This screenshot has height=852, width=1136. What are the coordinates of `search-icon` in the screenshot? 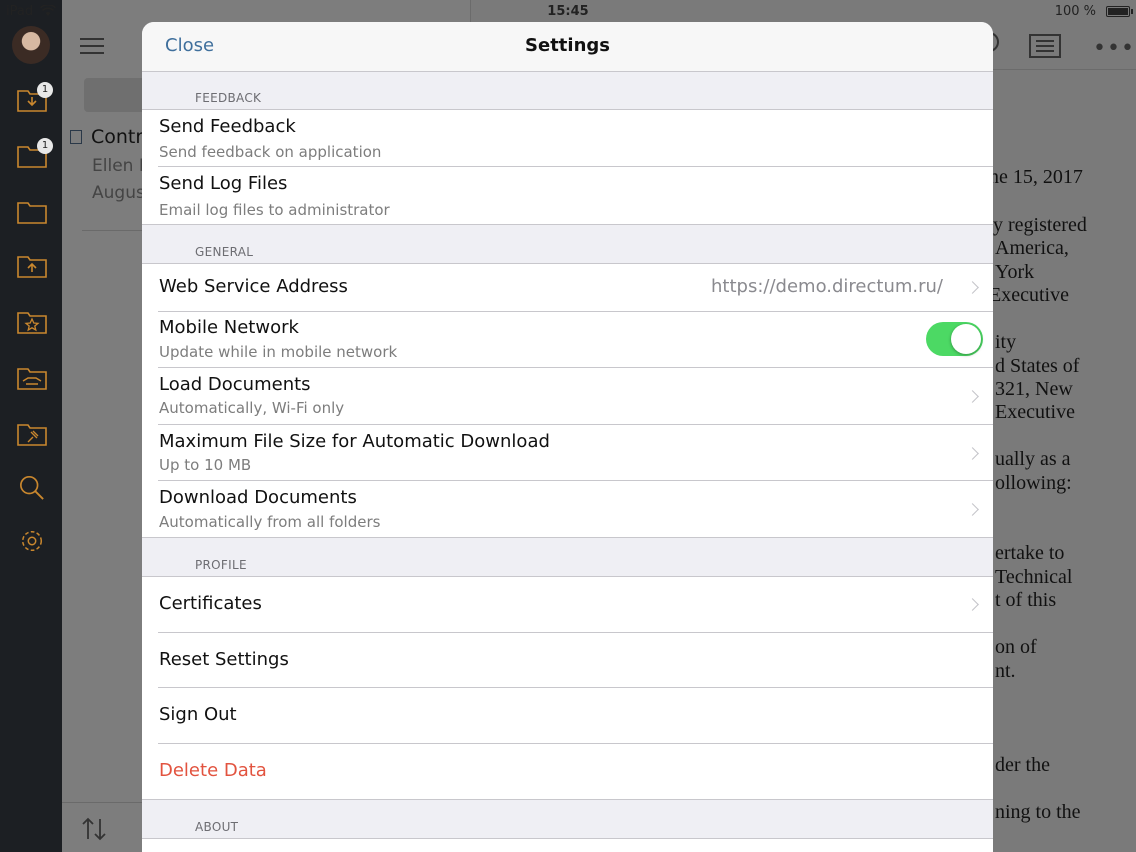 It's located at (32, 487).